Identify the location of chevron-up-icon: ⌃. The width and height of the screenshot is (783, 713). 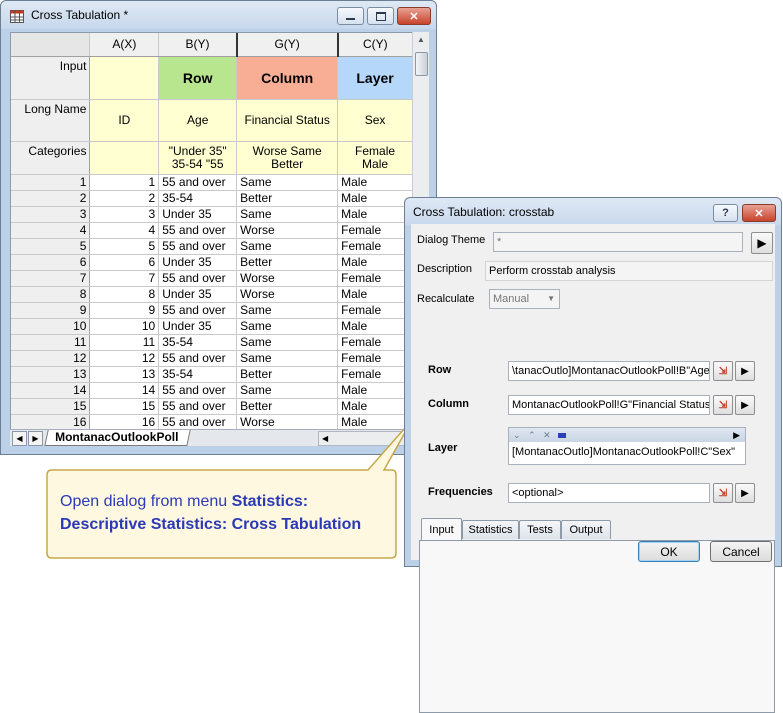
(532, 435).